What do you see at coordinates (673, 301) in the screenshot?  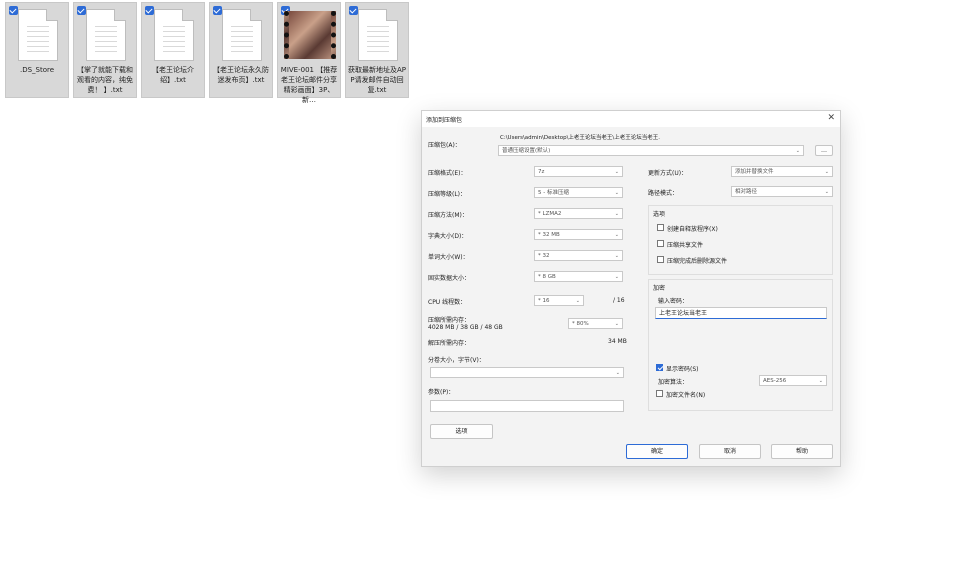 I see `password-label: 输入密码：` at bounding box center [673, 301].